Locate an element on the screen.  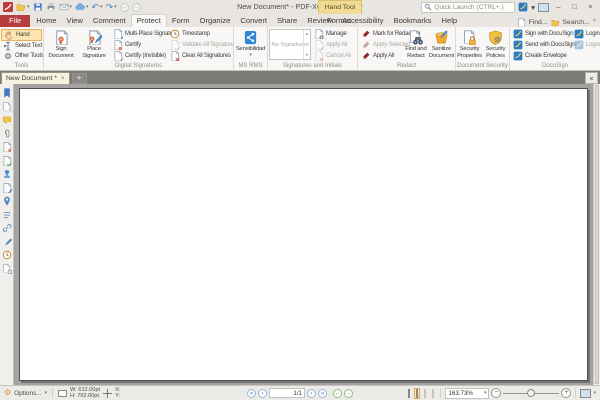
next-view-button: → is located at coordinates (348, 393).